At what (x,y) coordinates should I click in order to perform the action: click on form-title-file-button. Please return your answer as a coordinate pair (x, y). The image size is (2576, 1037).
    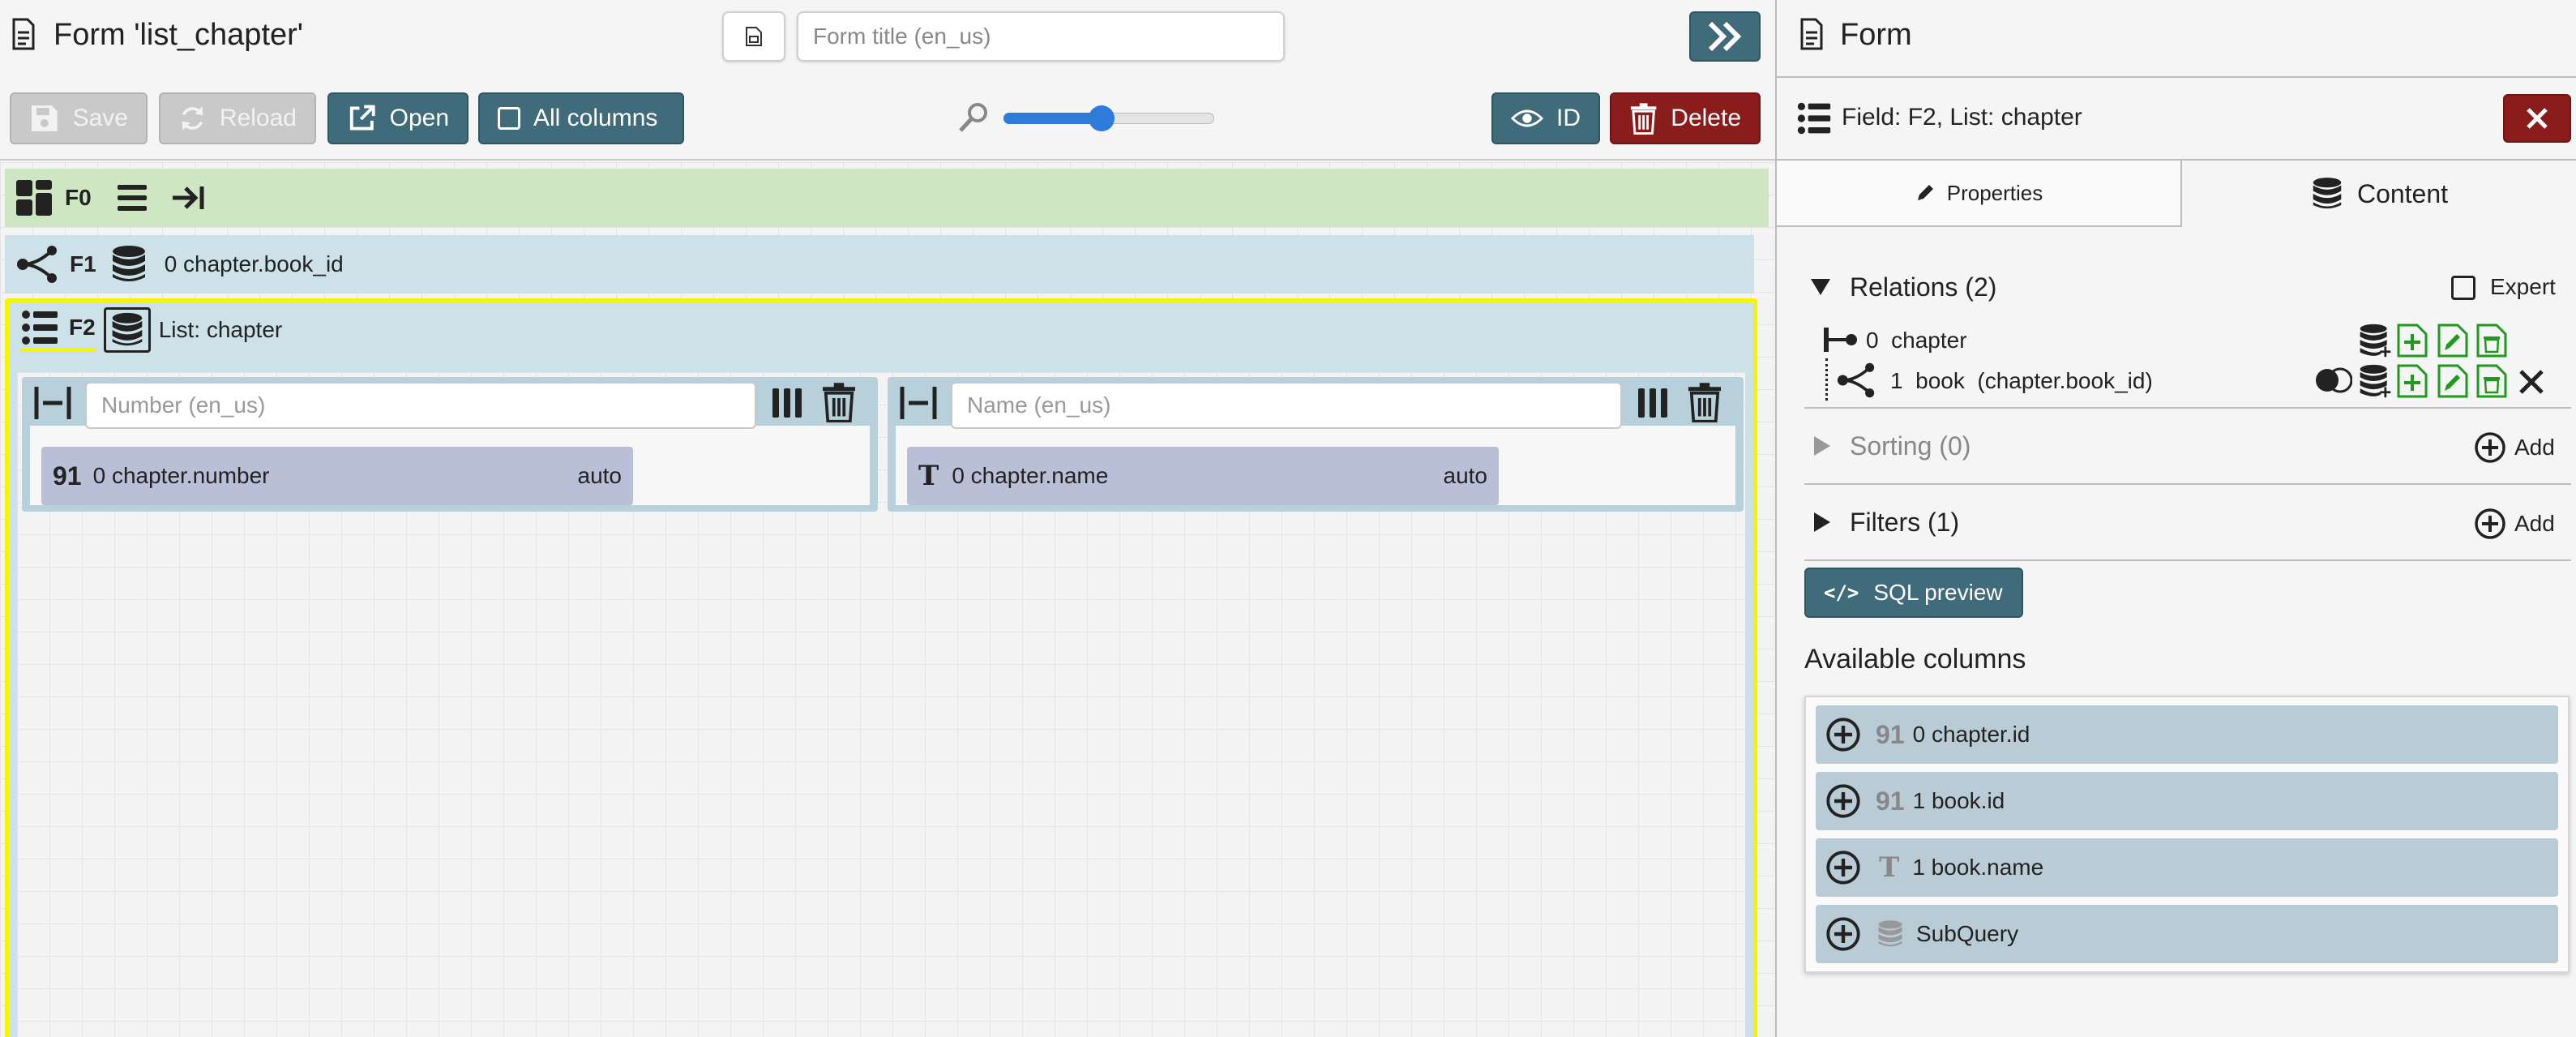
    Looking at the image, I should click on (753, 36).